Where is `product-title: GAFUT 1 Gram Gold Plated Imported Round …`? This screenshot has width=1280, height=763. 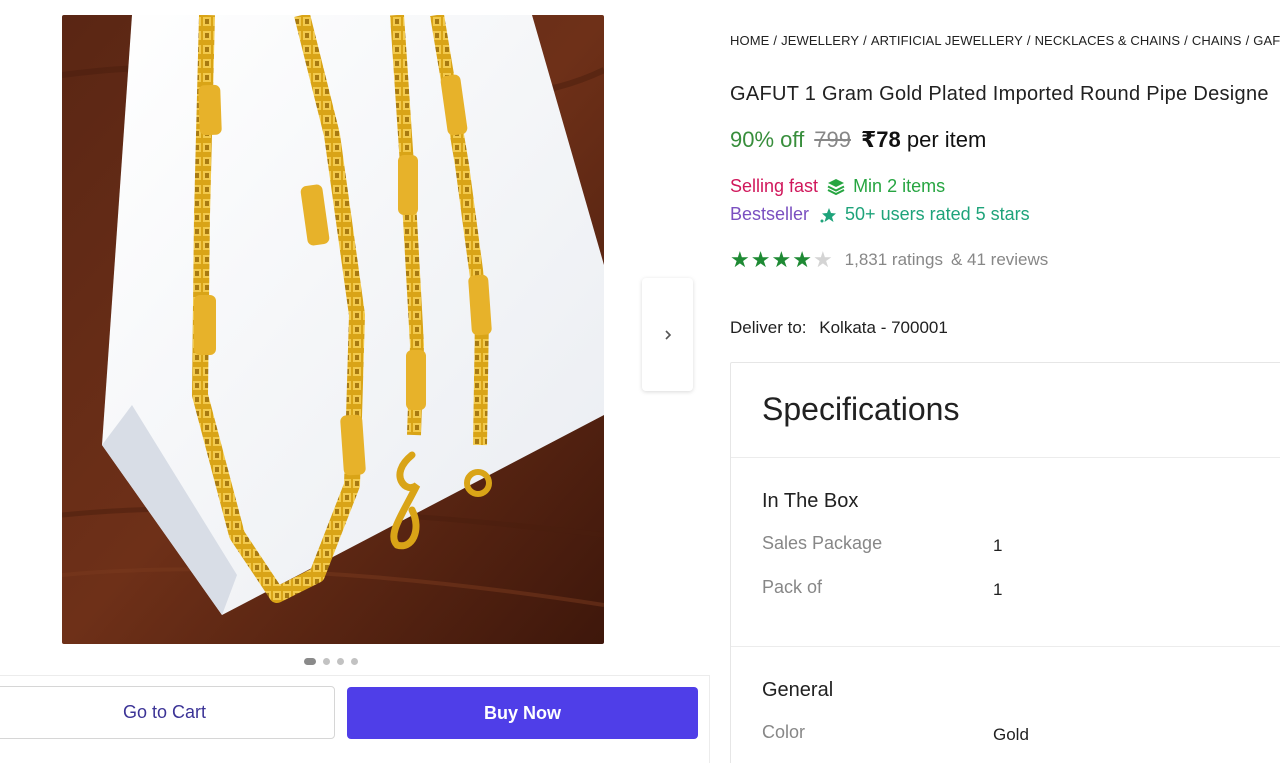
product-title: GAFUT 1 Gram Gold Plated Imported Round … is located at coordinates (999, 94).